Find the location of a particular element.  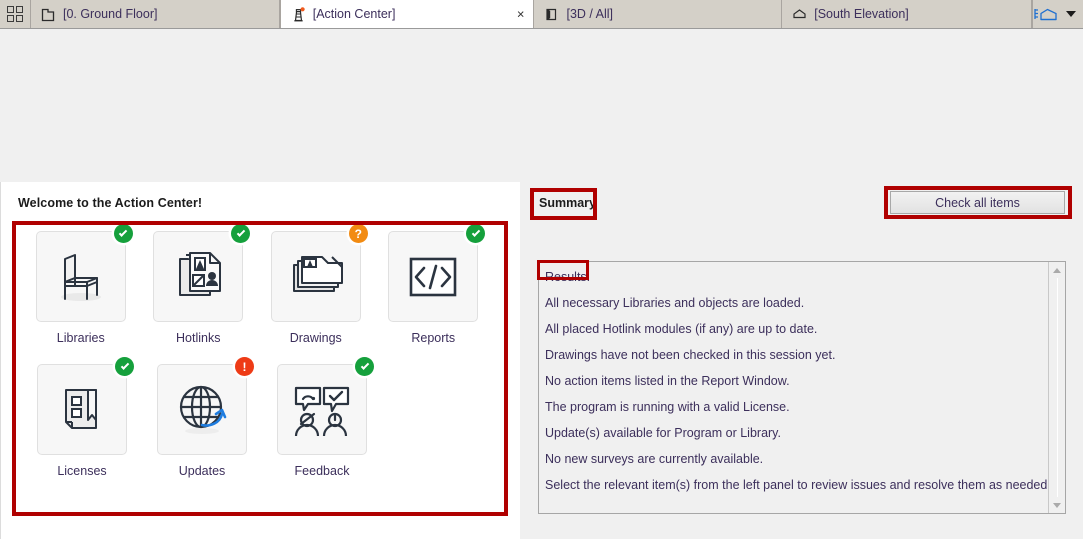

tab-3d-all: [3D / All] is located at coordinates (658, 14).